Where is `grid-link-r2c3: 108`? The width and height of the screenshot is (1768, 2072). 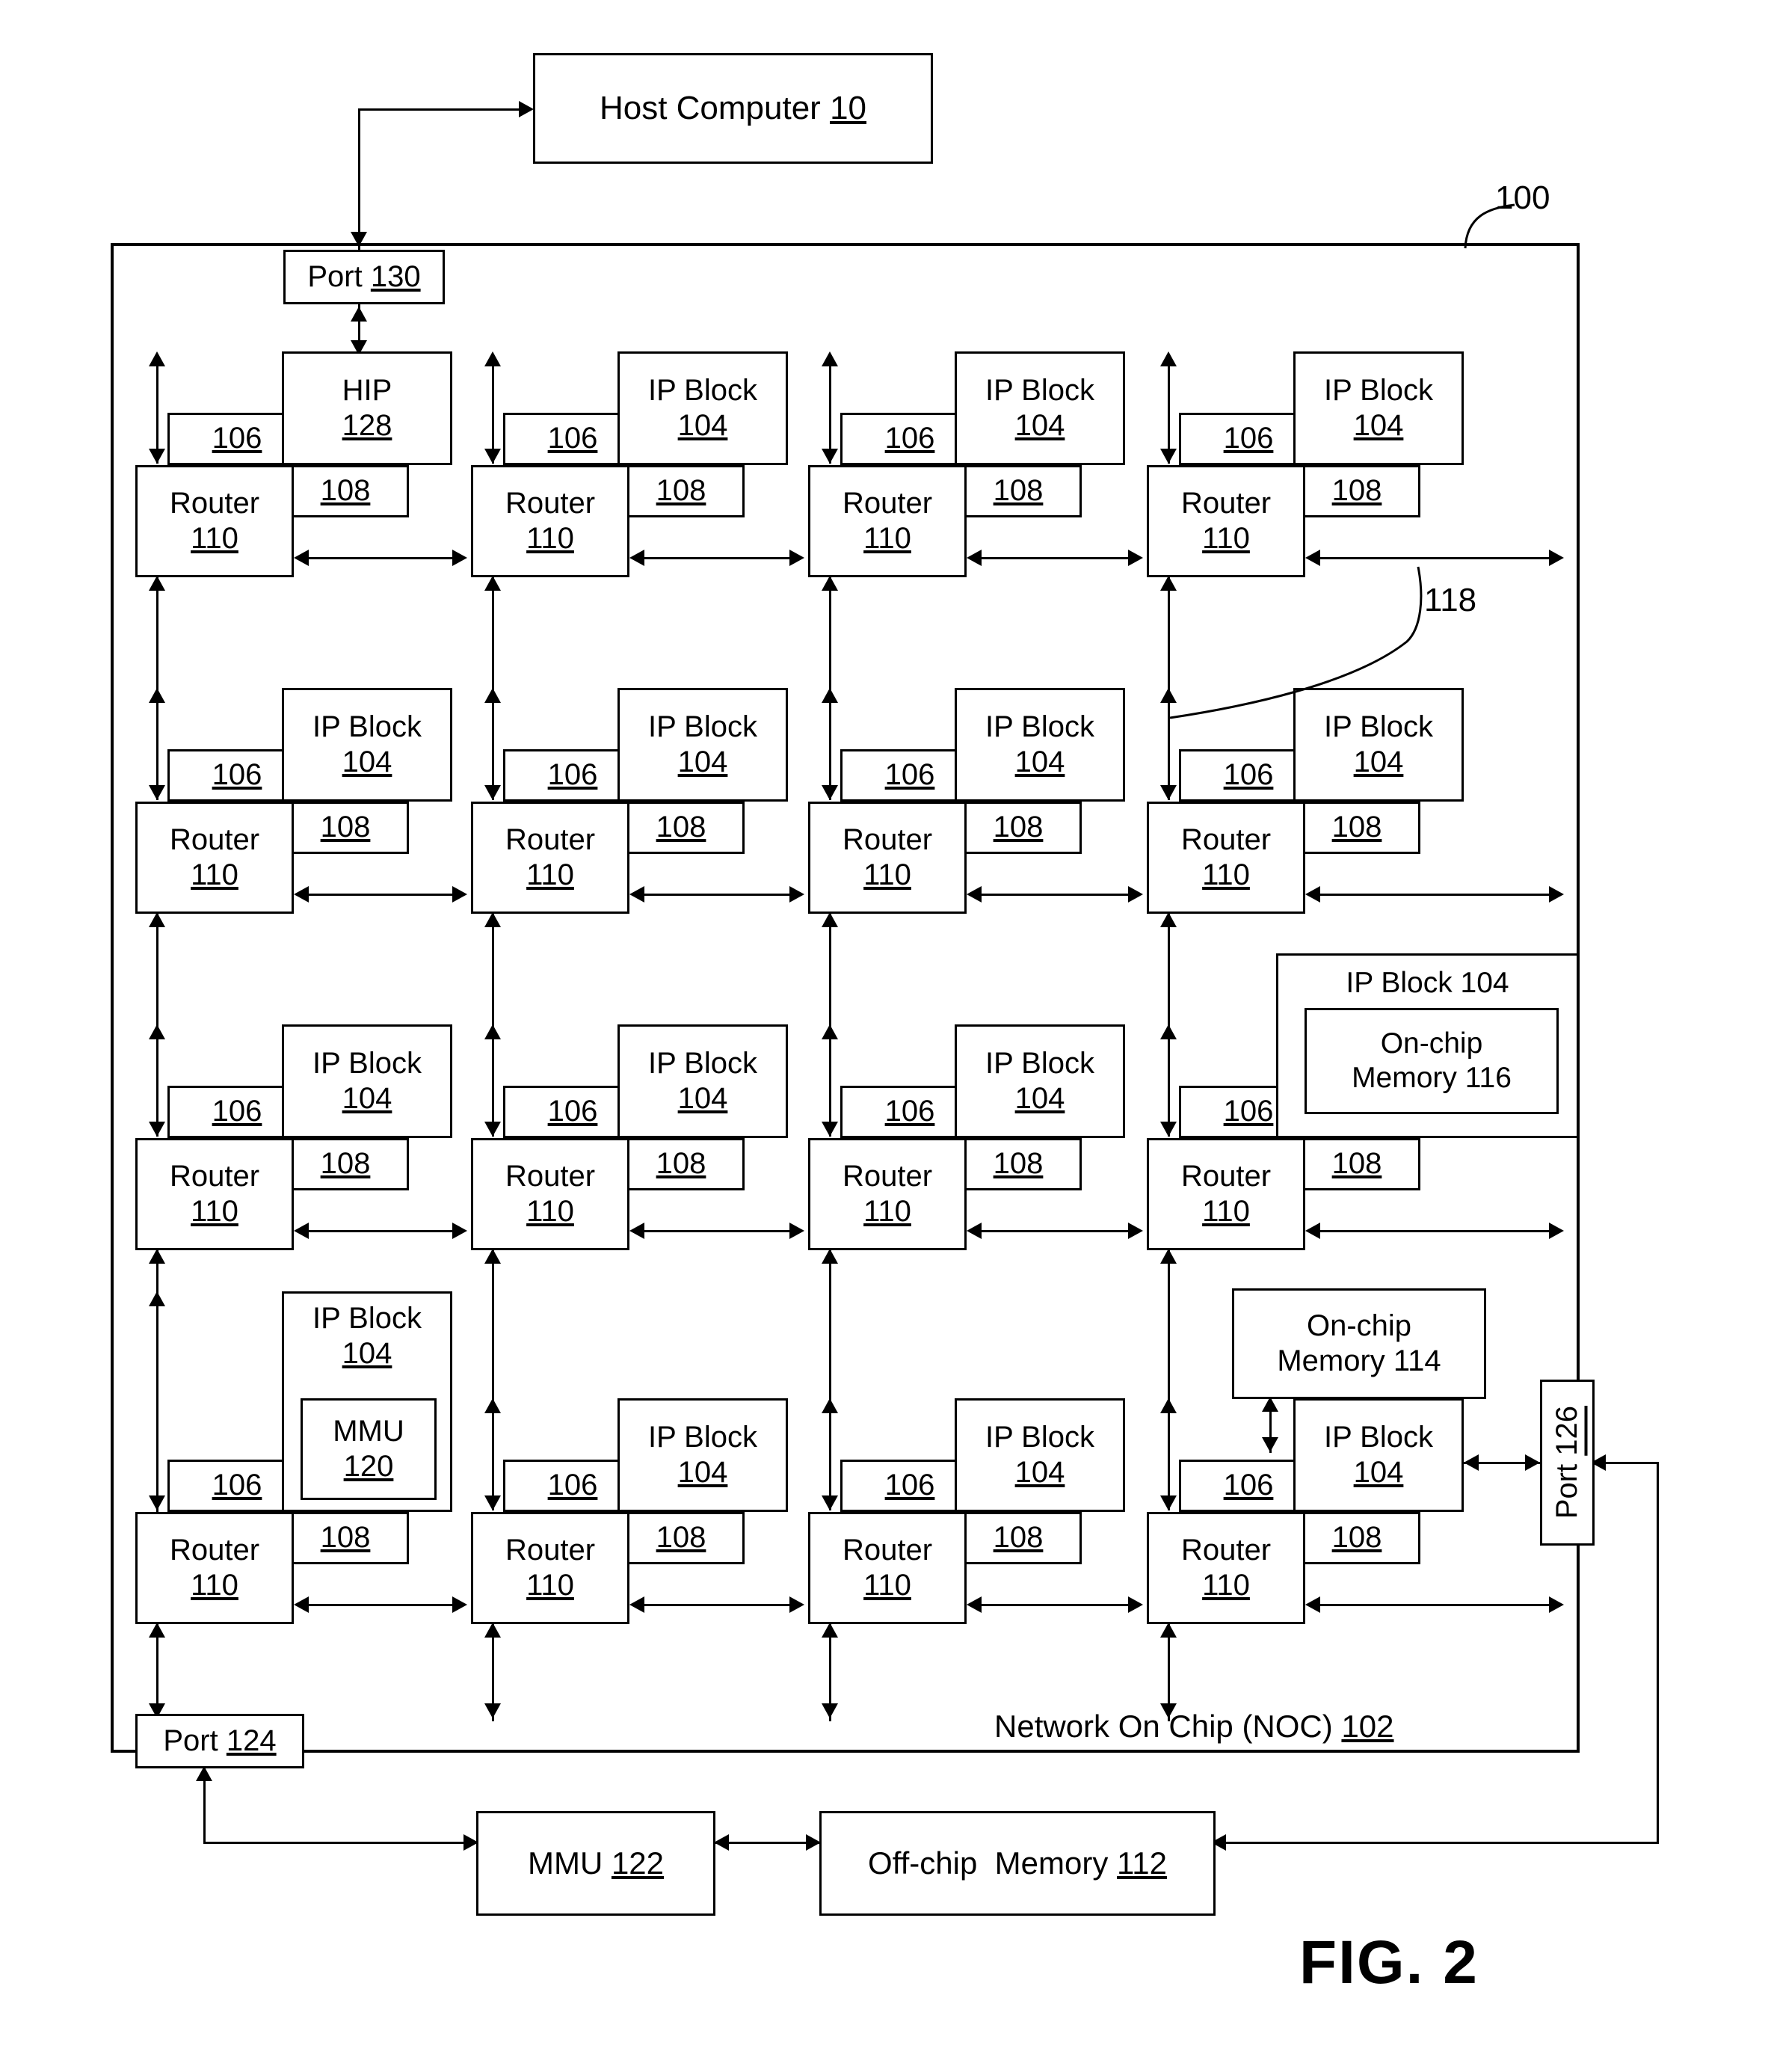
grid-link-r2c3: 108 is located at coordinates (1356, 1164).